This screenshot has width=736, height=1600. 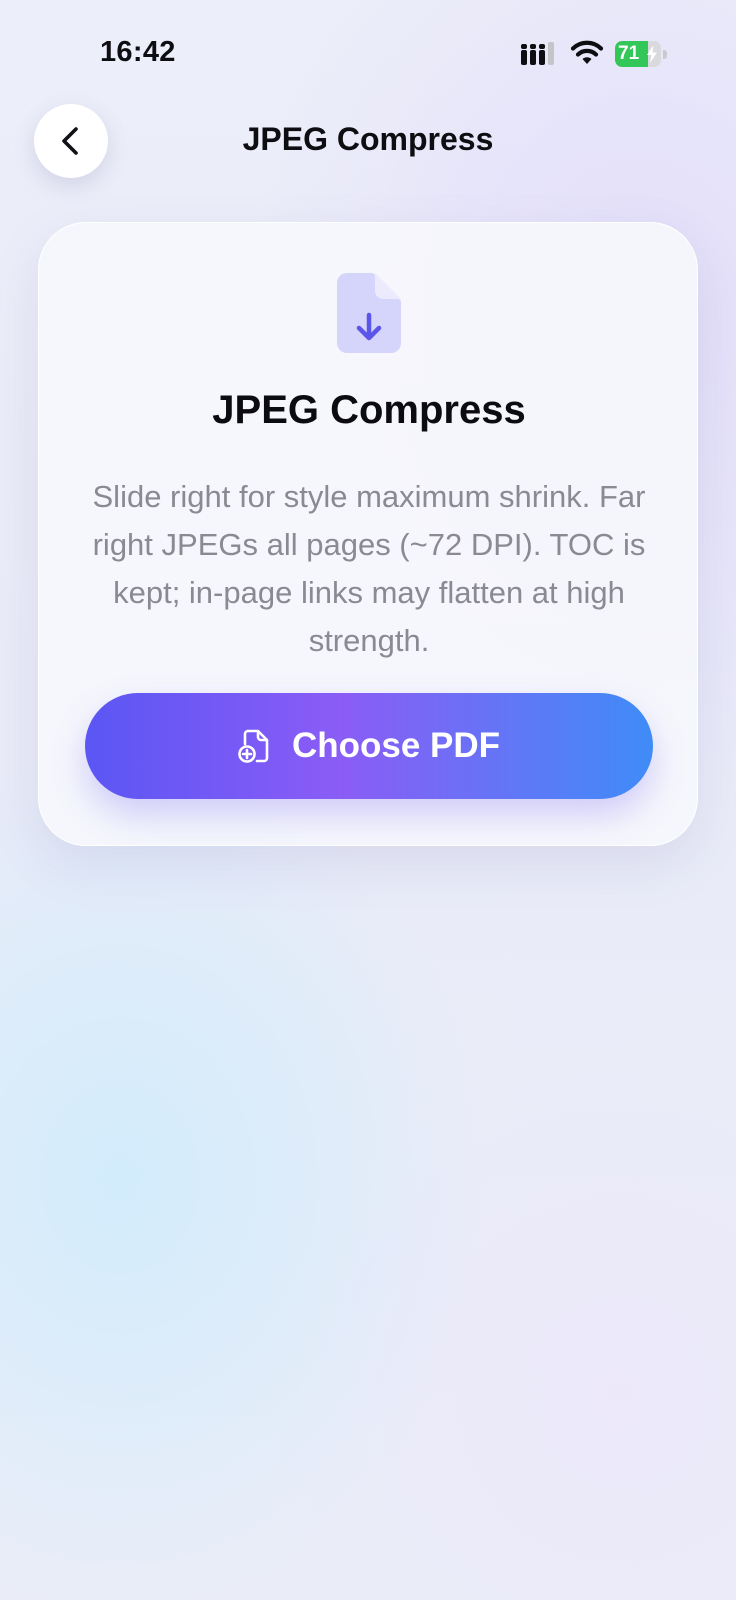 I want to click on cellular-signal-icon, so click(x=537, y=53).